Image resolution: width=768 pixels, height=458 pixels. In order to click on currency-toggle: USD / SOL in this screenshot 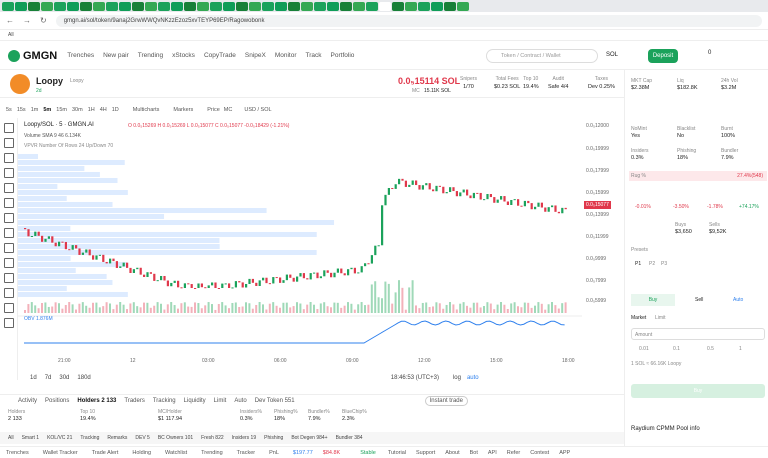, I will do `click(257, 110)`.